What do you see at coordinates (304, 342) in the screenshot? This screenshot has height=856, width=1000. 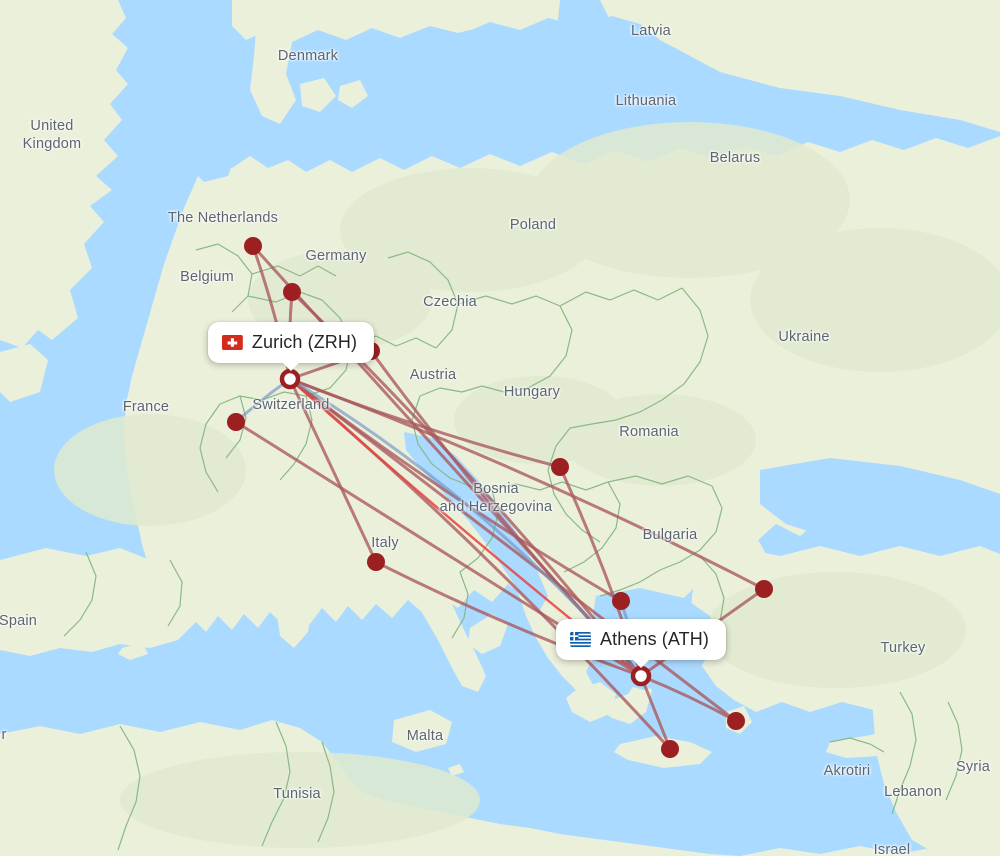 I see `city-callout-label-zrh: Zurich (ZRH)` at bounding box center [304, 342].